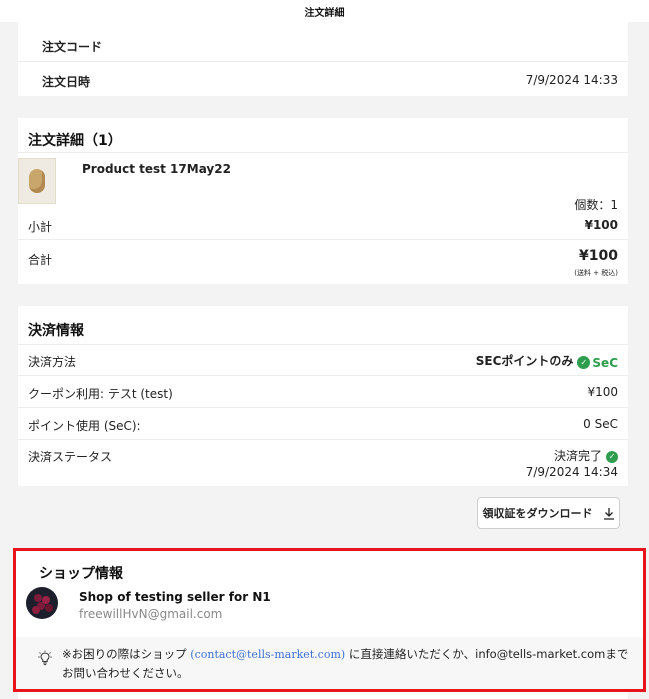 This screenshot has height=699, width=649. Describe the element at coordinates (72, 47) in the screenshot. I see `order-code-label: 注文コード` at that location.